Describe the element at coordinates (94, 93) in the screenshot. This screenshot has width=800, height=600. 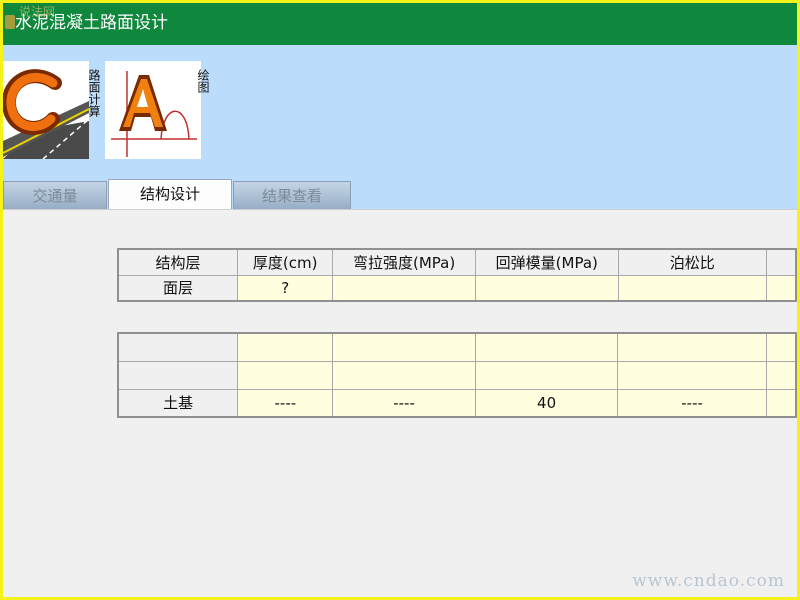
I see `road-calc-label: 路面计算` at that location.